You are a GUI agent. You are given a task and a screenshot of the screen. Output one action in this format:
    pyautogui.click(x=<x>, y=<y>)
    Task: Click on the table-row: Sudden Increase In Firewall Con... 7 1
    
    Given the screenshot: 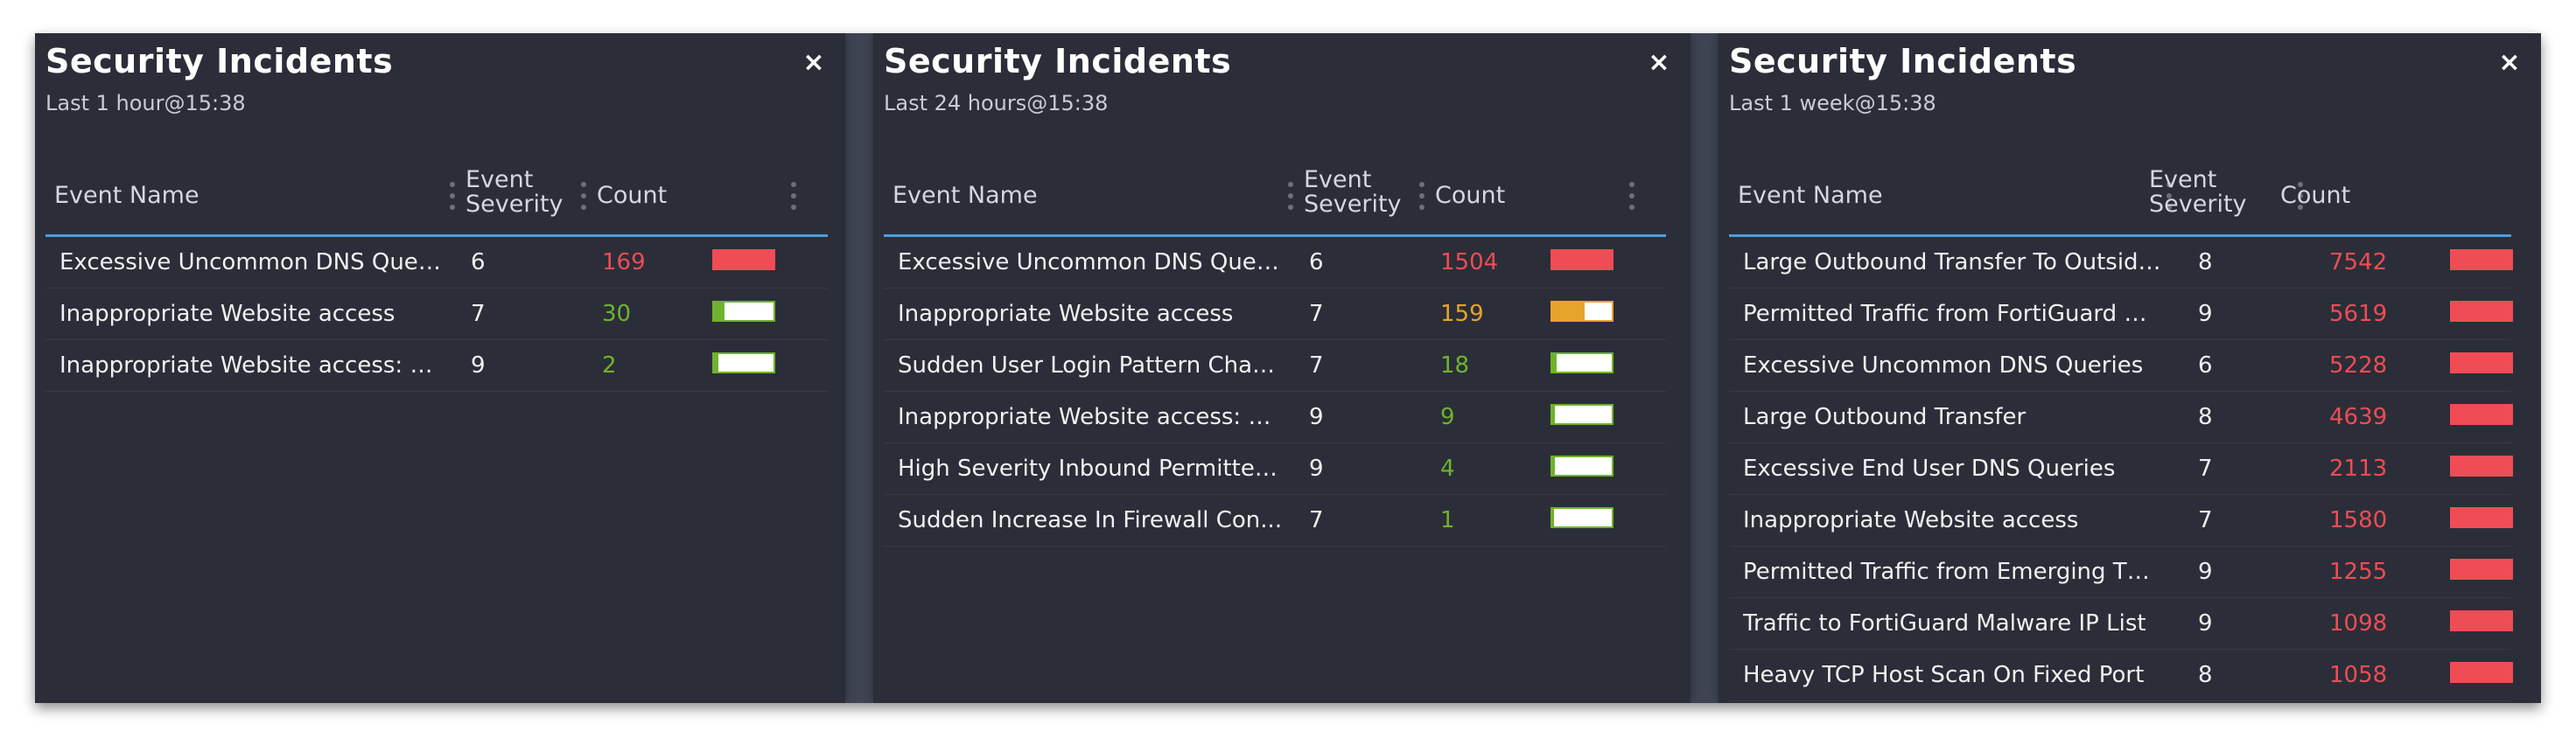 What is the action you would take?
    pyautogui.click(x=1275, y=521)
    